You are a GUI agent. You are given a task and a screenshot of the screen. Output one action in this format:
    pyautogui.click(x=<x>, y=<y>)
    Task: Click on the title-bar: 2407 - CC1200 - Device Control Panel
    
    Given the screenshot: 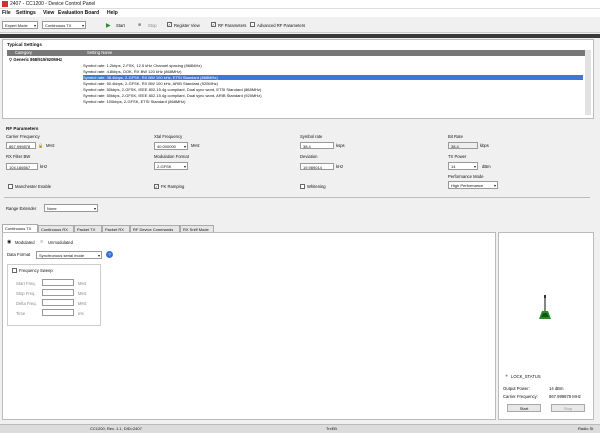 What is the action you would take?
    pyautogui.click(x=300, y=4)
    